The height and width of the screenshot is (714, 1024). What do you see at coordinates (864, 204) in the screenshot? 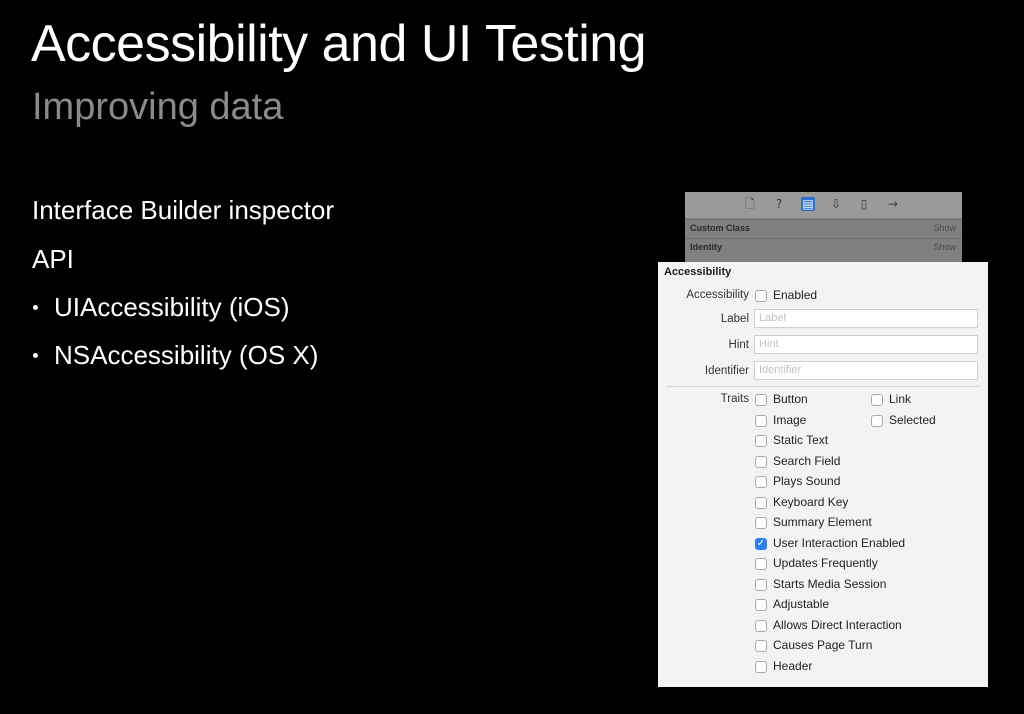
I see `size-icon: ▯` at bounding box center [864, 204].